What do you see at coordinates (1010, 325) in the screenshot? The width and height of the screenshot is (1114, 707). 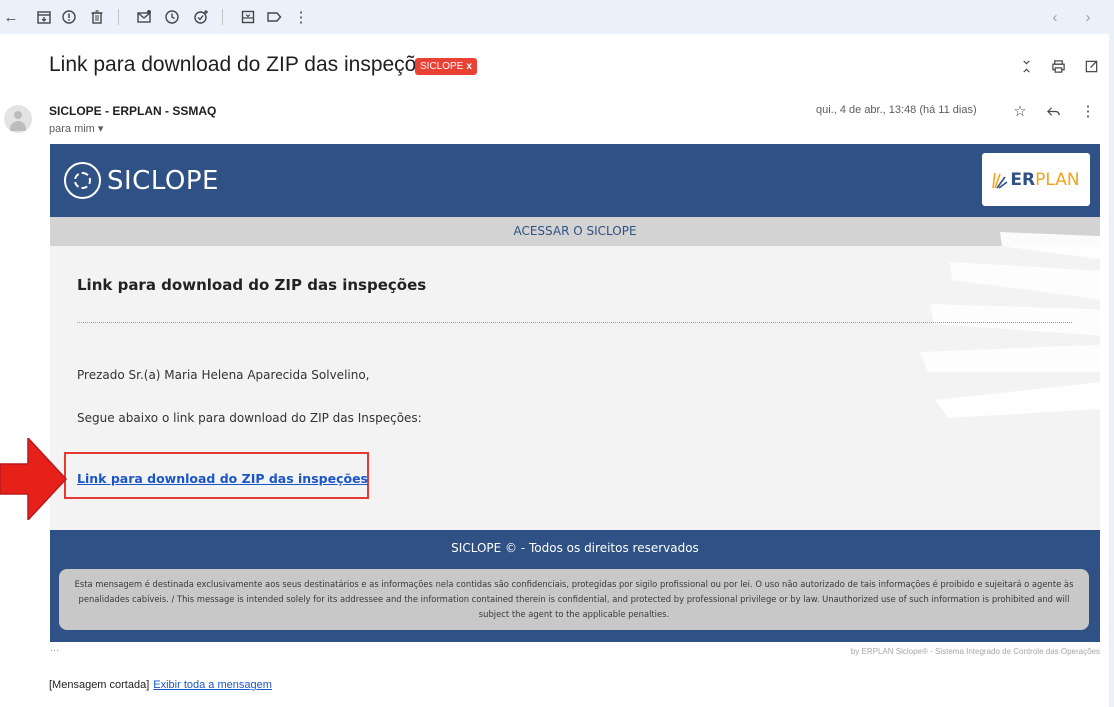 I see `decorative-rays-graphic` at bounding box center [1010, 325].